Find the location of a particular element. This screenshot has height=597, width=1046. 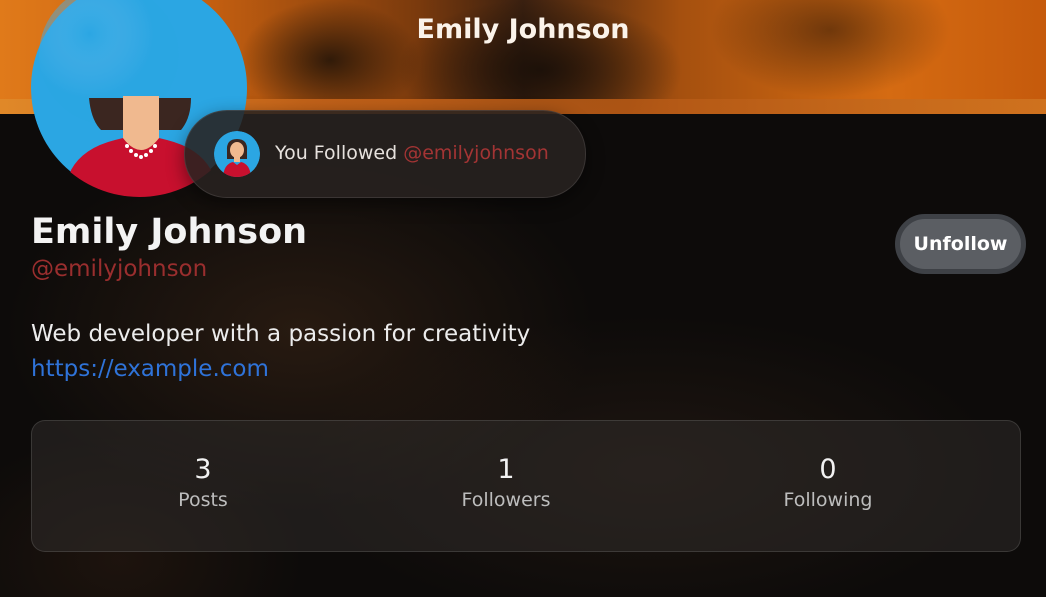

stat-value: 0 is located at coordinates (828, 469).